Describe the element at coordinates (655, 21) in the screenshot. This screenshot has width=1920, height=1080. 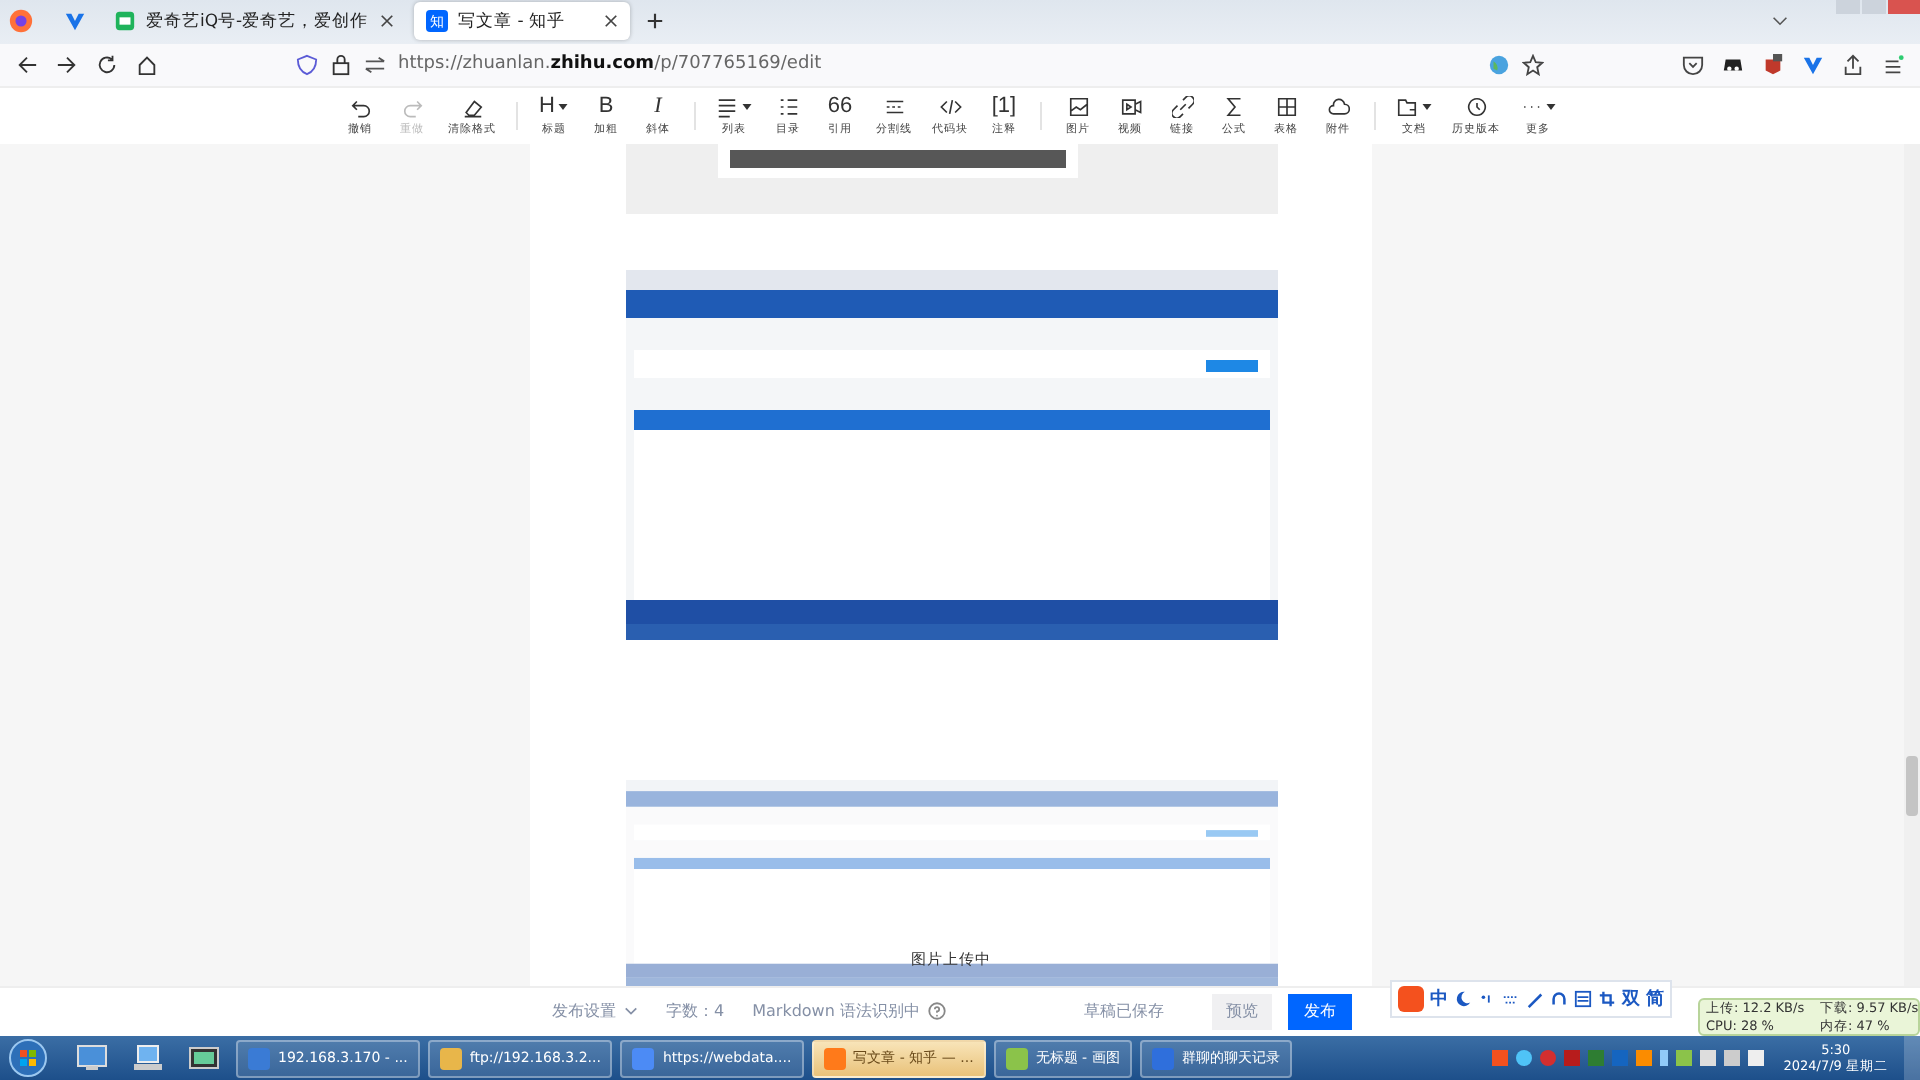
I see `new-tab-icon` at that location.